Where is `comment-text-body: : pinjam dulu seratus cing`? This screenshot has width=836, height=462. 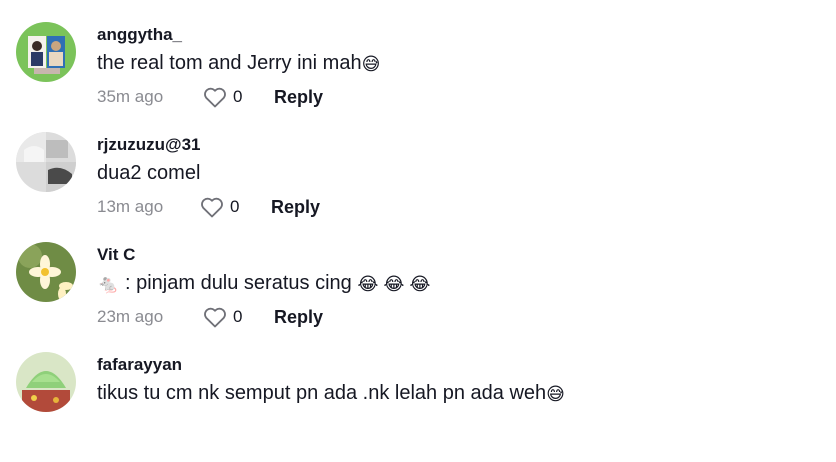 comment-text-body: : pinjam dulu seratus cing is located at coordinates (238, 283).